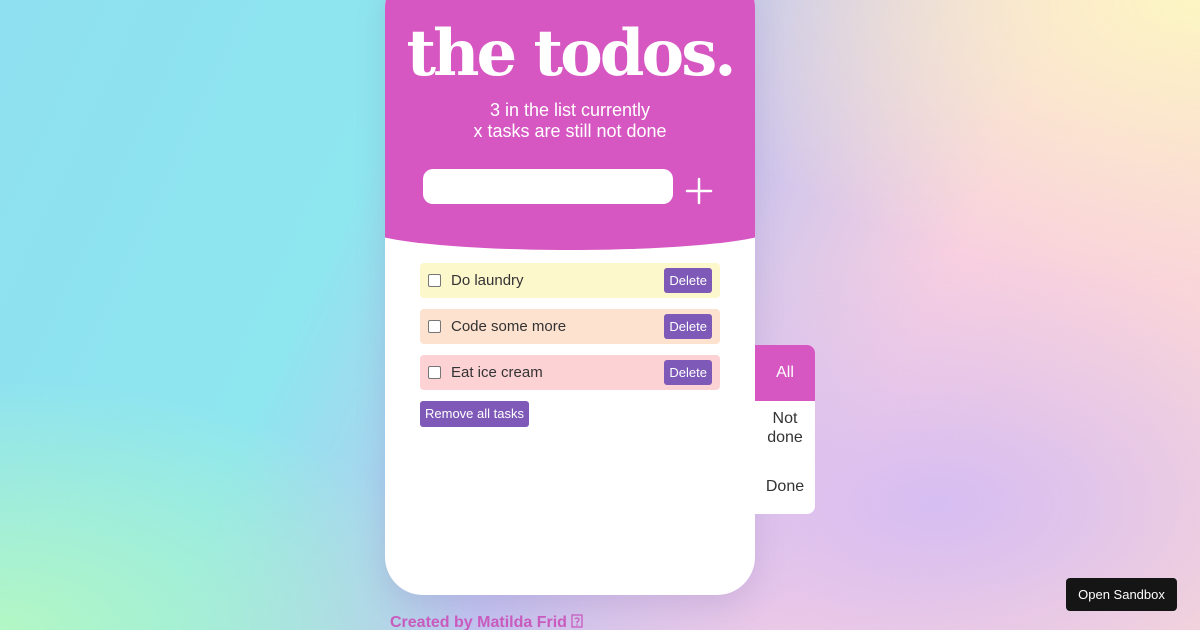 Image resolution: width=1200 pixels, height=630 pixels. Describe the element at coordinates (570, 110) in the screenshot. I see `task-count-text: 3 in the list currently` at that location.